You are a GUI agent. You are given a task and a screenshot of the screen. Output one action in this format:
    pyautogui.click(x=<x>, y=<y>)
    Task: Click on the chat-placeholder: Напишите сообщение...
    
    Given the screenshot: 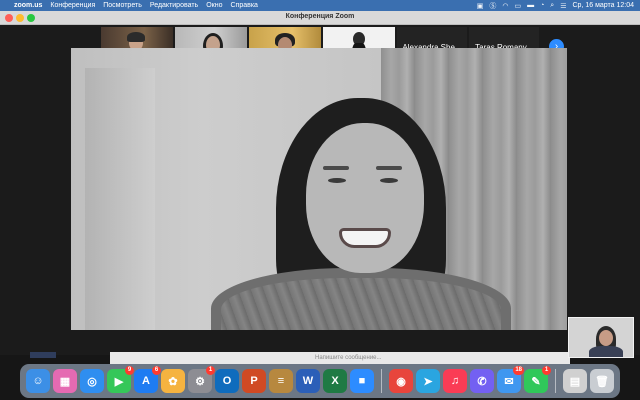 What is the action you would take?
    pyautogui.click(x=348, y=358)
    